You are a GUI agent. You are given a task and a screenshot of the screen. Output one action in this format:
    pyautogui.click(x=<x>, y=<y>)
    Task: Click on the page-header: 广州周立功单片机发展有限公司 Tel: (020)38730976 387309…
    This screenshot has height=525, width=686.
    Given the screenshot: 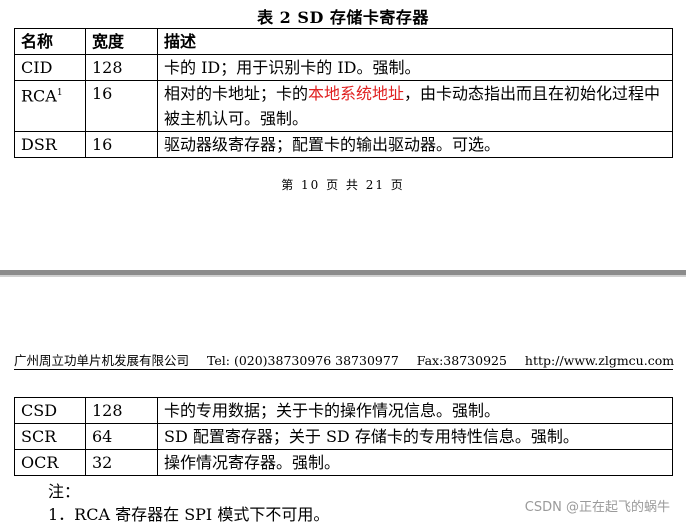 What is the action you would take?
    pyautogui.click(x=344, y=359)
    